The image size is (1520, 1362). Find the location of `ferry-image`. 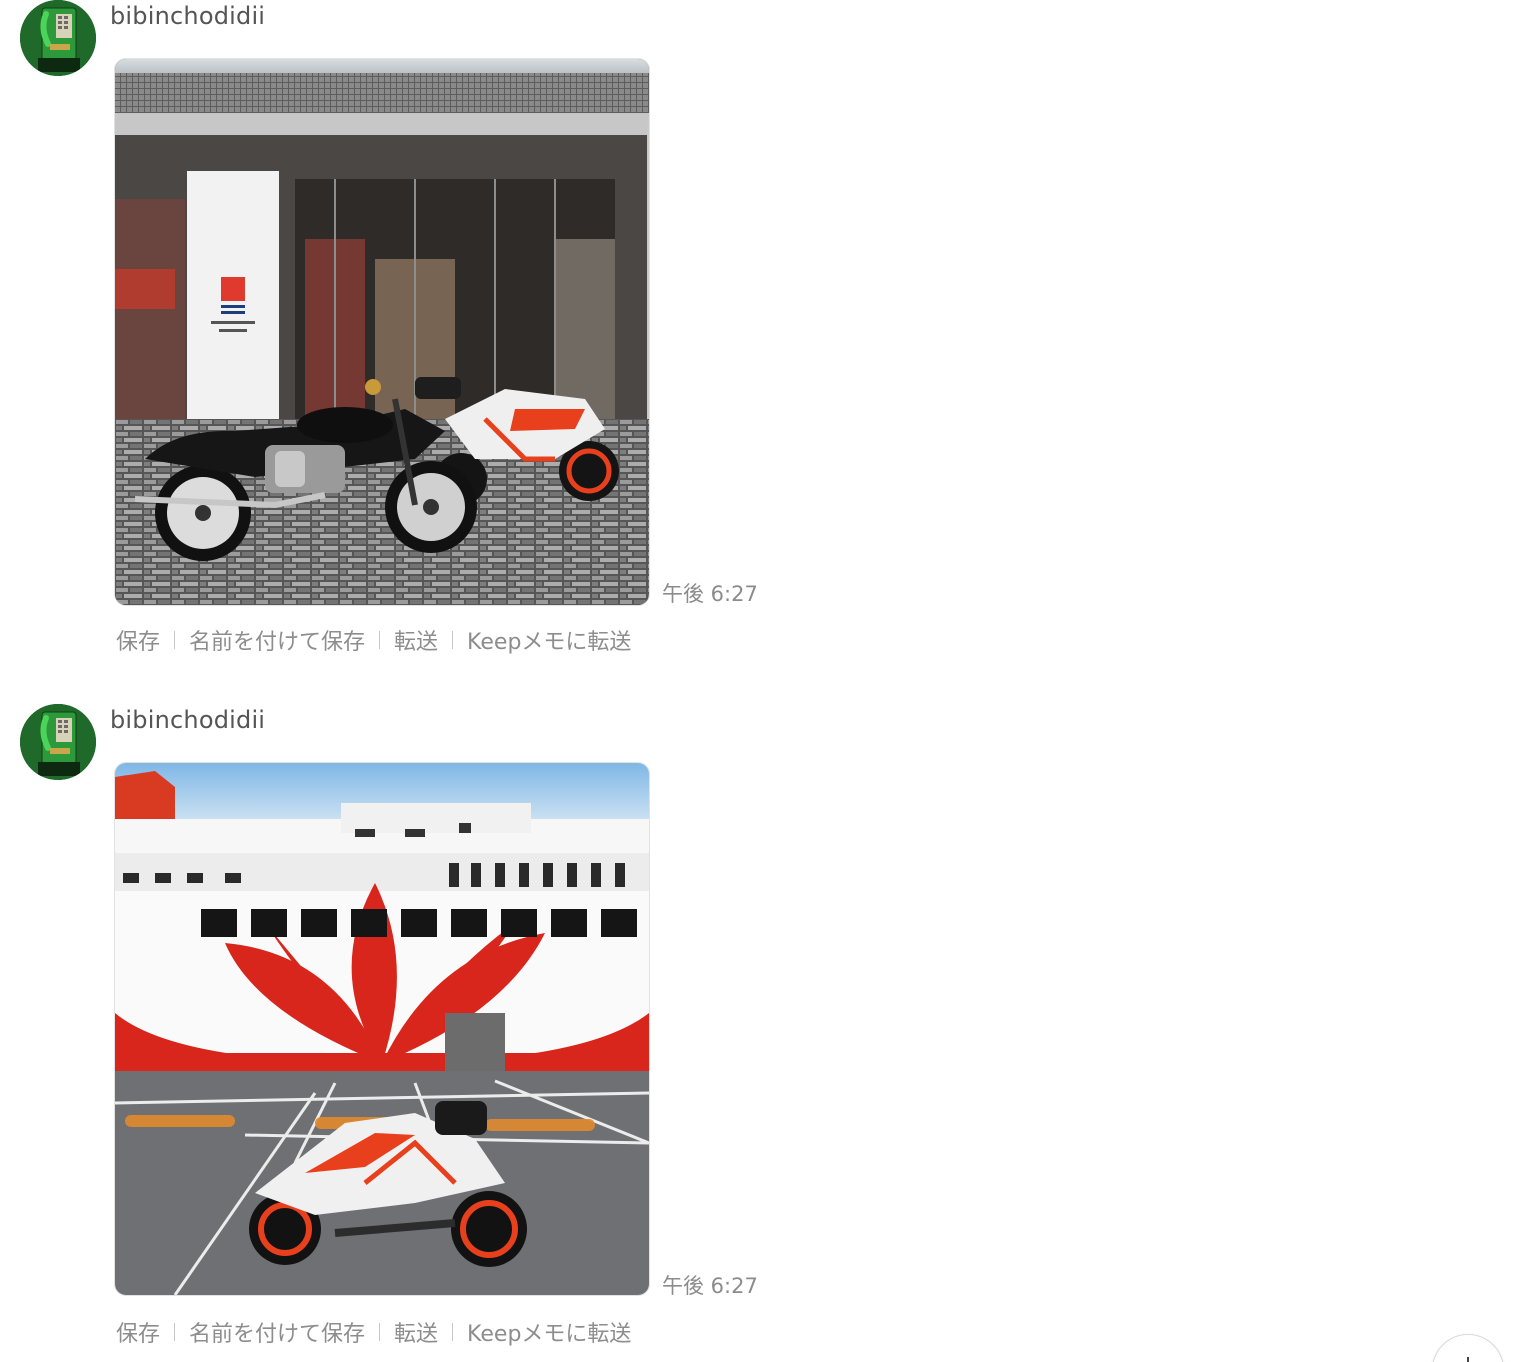

ferry-image is located at coordinates (382, 1029).